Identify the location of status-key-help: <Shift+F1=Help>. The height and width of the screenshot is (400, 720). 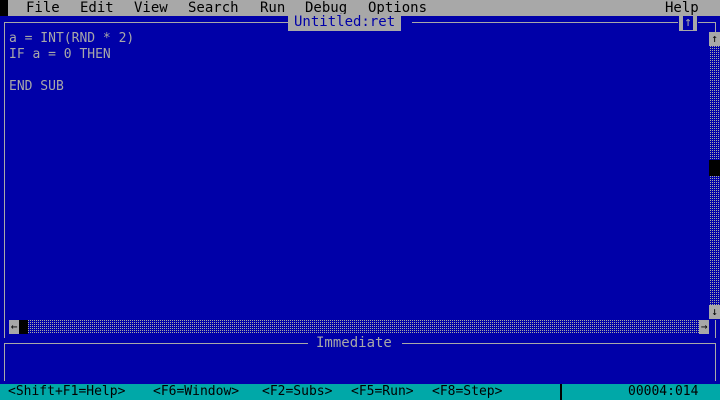
(66, 392).